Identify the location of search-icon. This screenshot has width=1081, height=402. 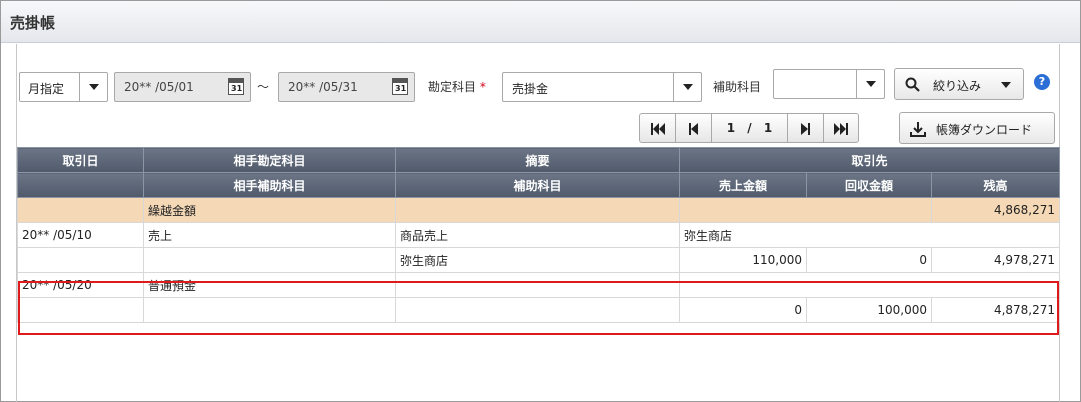
(912, 84).